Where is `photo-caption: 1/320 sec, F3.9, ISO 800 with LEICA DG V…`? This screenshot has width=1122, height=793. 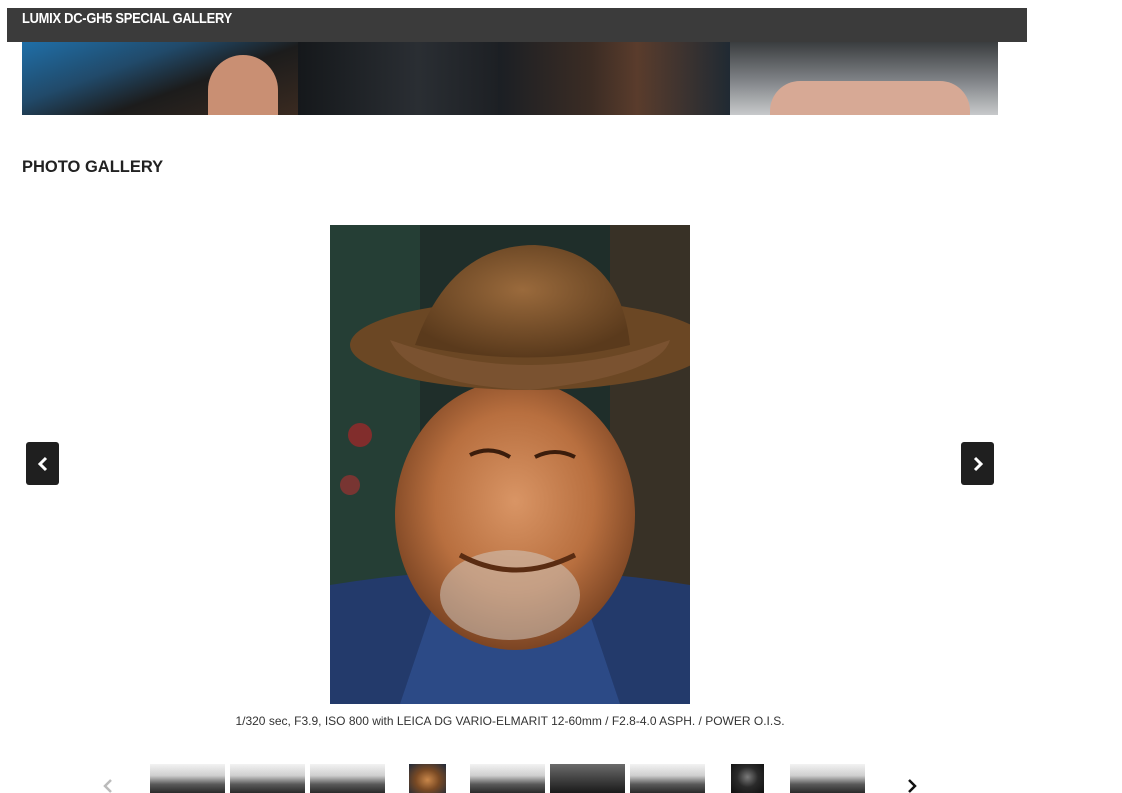
photo-caption: 1/320 sec, F3.9, ISO 800 with LEICA DG V… is located at coordinates (510, 721).